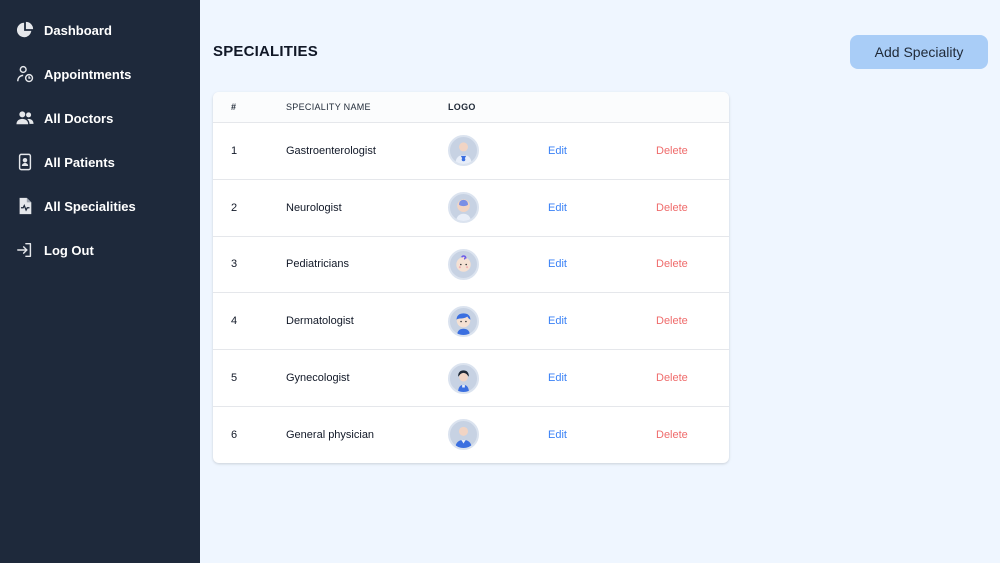  Describe the element at coordinates (234, 321) in the screenshot. I see `row-number: 4` at that location.